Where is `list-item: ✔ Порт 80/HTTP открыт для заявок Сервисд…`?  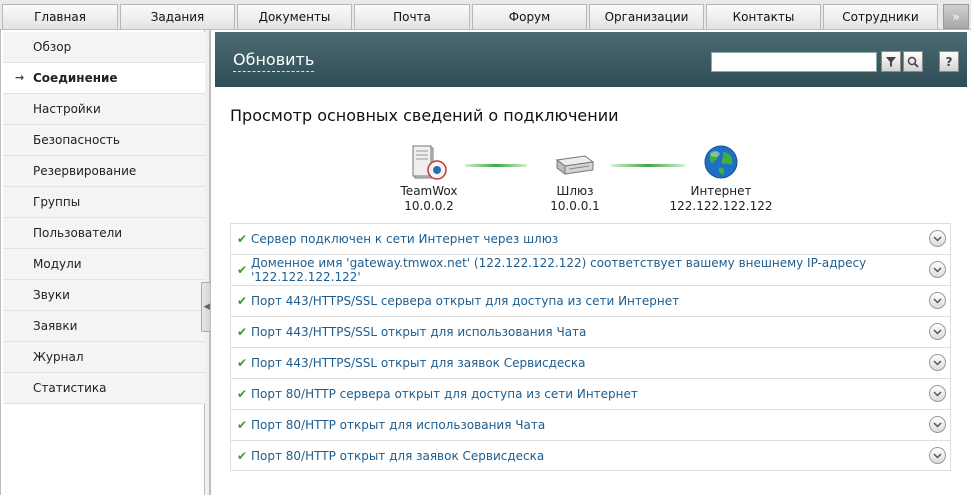 list-item: ✔ Порт 80/HTTP открыт для заявок Сервисд… is located at coordinates (590, 455).